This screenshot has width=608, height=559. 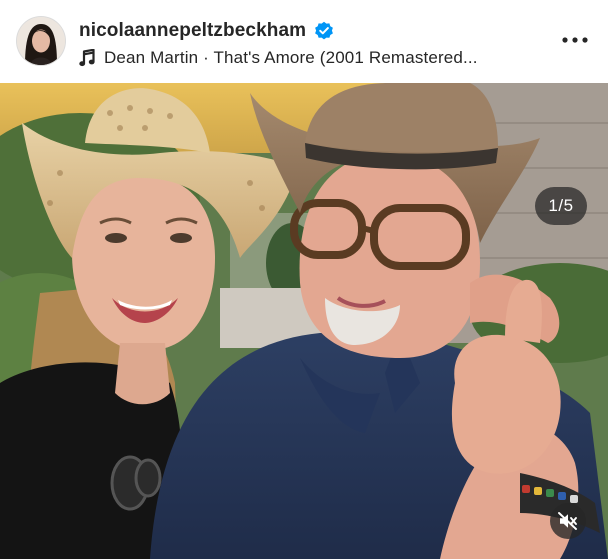 I want to click on mute-toggle-button, so click(x=568, y=521).